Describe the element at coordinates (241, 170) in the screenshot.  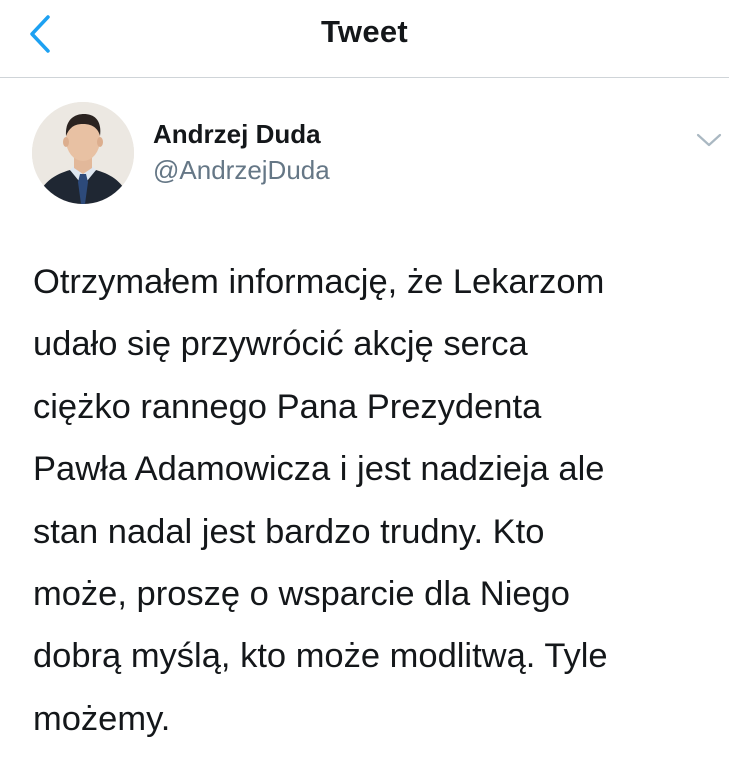
I see `author-handle: @AndrzejDuda` at that location.